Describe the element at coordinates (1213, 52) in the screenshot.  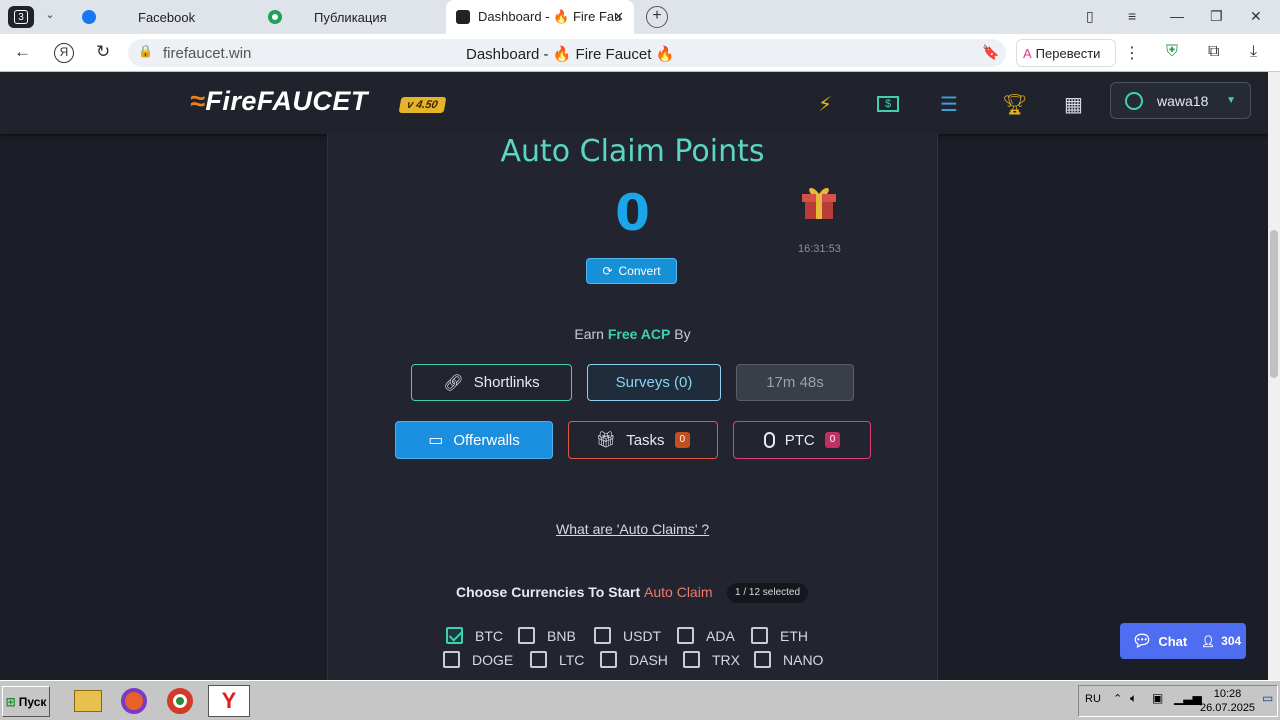
I see `collections-icon: ⧉` at that location.